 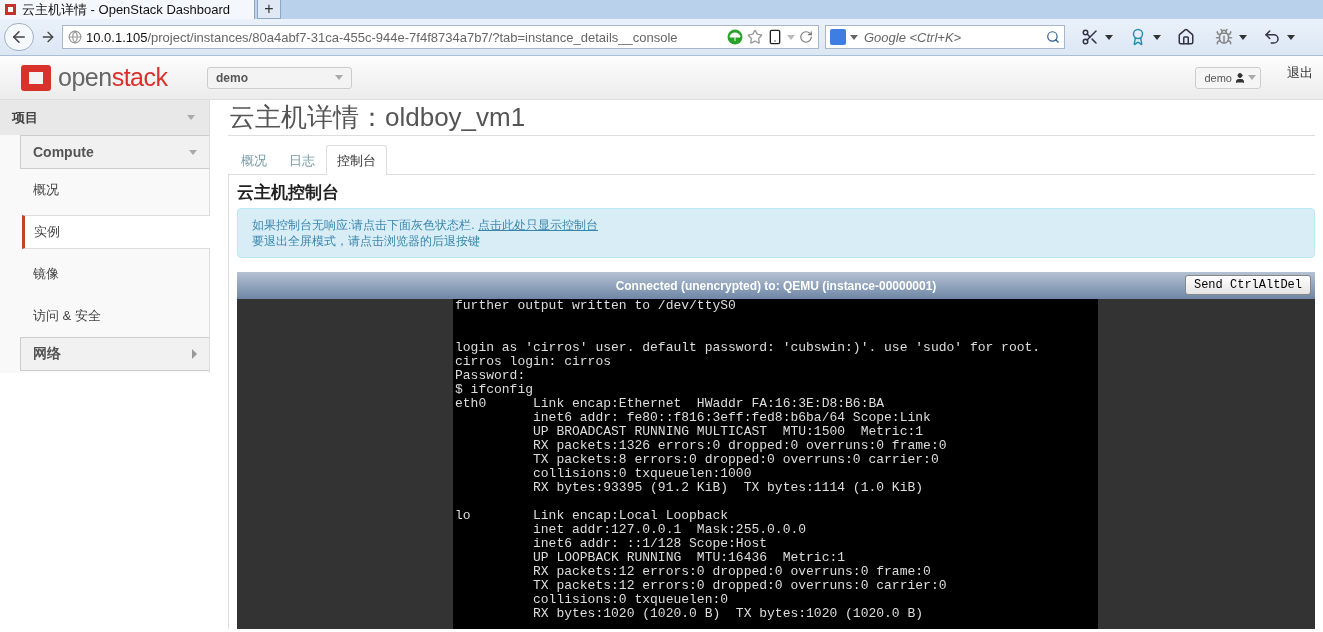 I want to click on terminal-line: TX packets:12 errors:0 dropped:0 overruns:0 carrier:0, so click(x=740, y=586).